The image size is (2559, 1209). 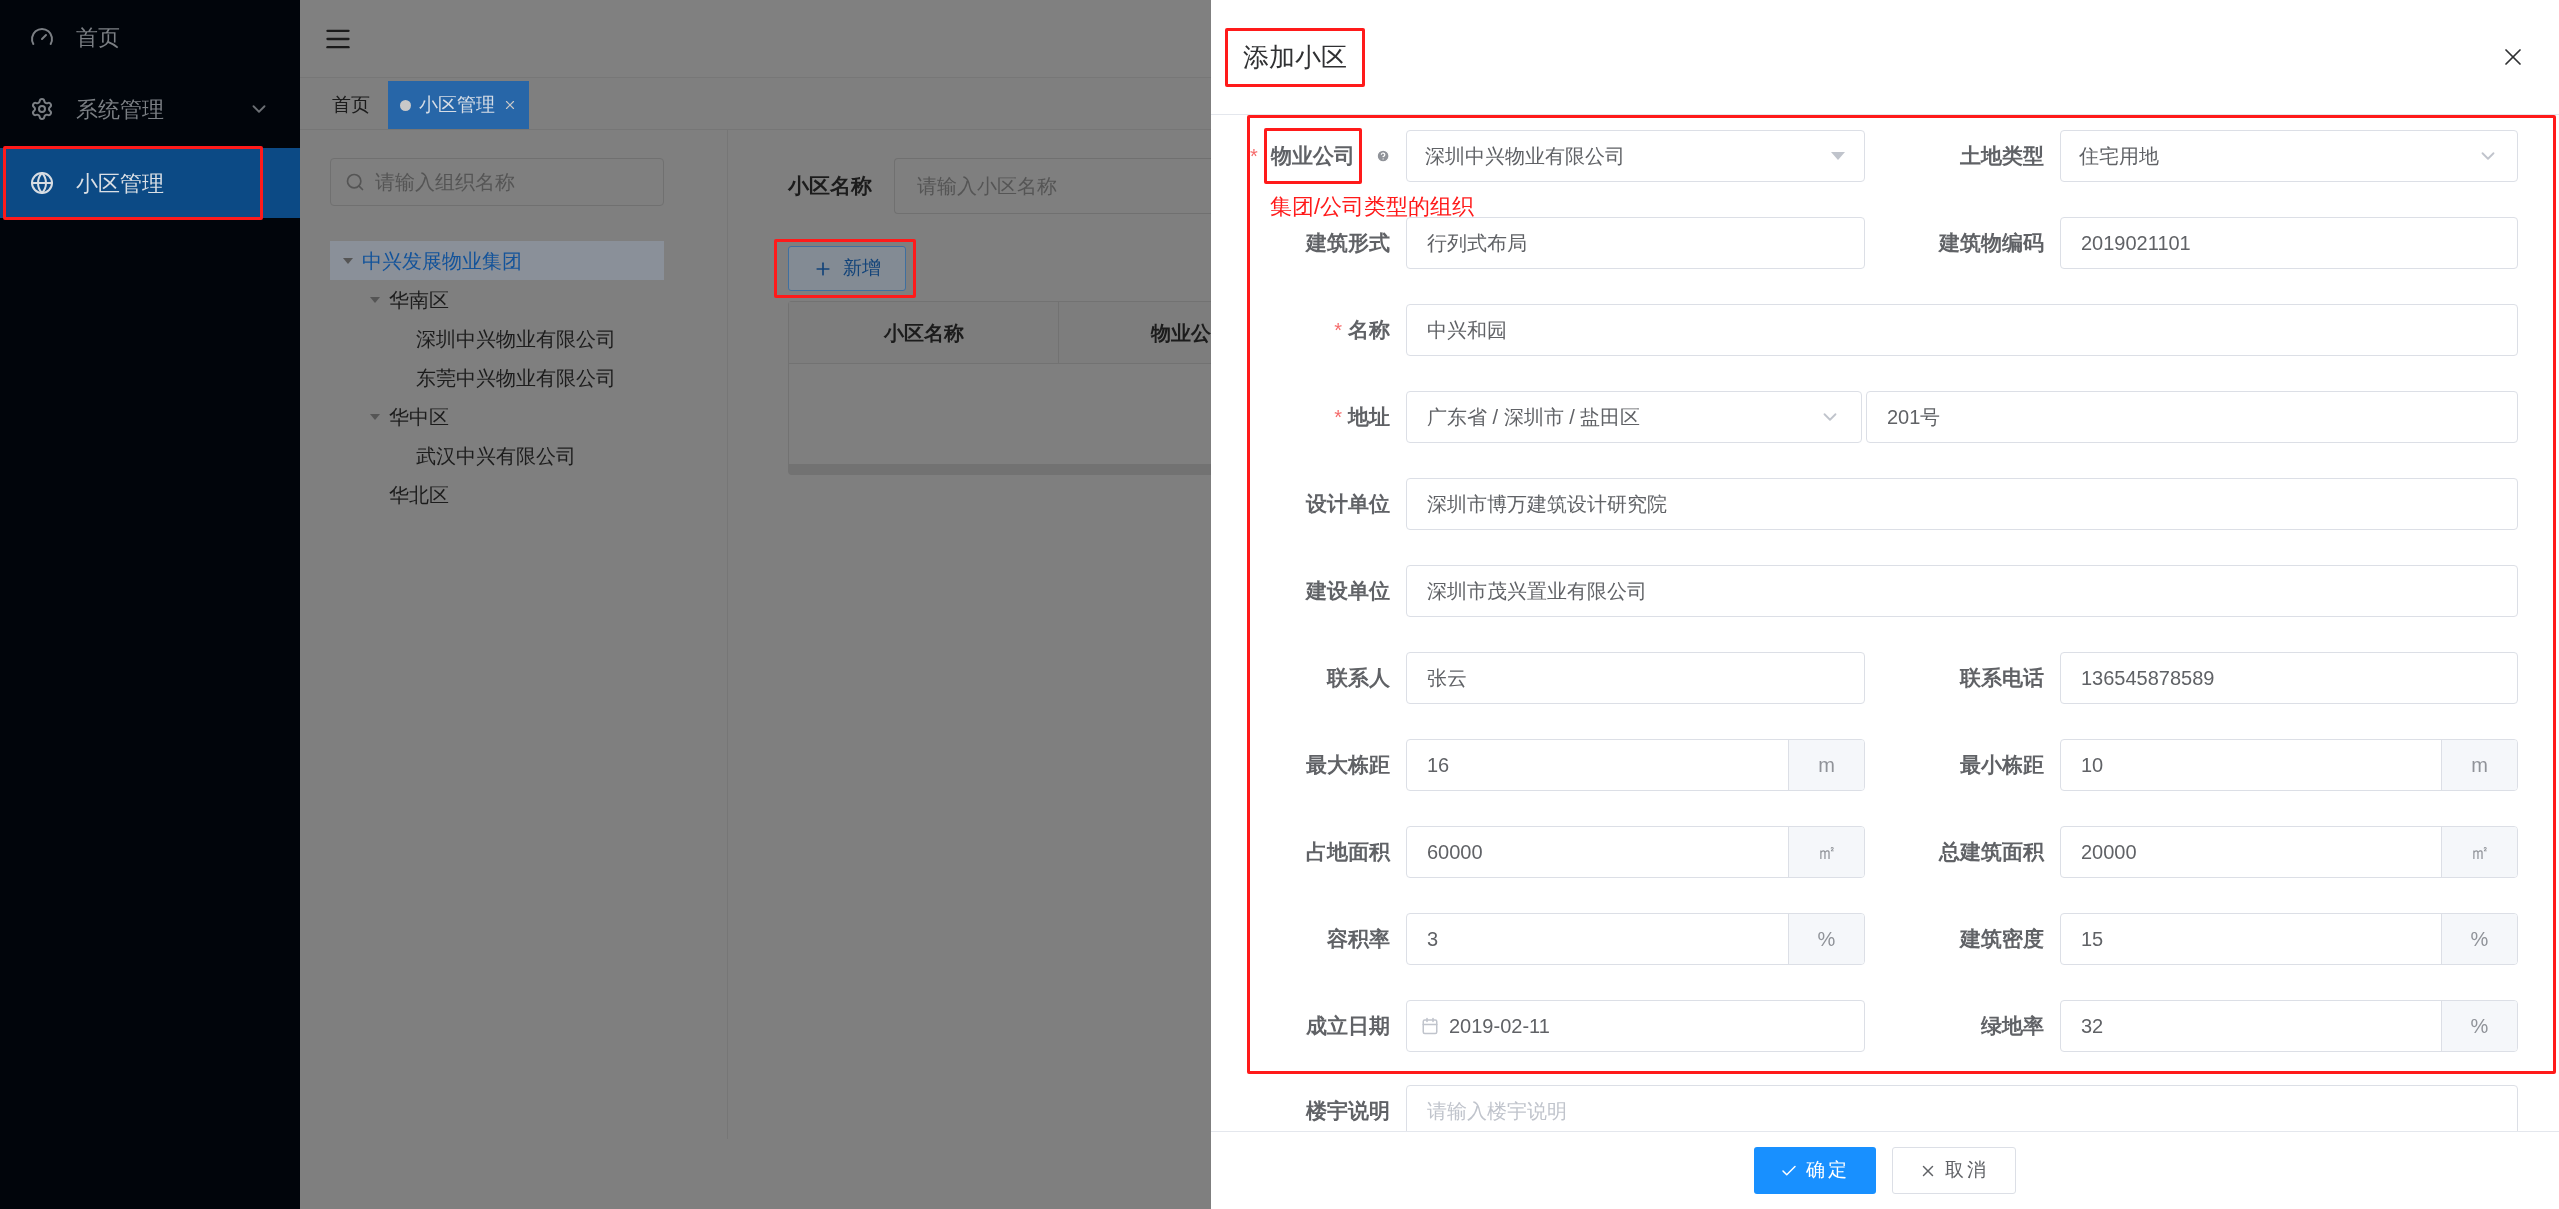 I want to click on text-field: 深圳市茂兴置业有限公司, so click(x=1962, y=591).